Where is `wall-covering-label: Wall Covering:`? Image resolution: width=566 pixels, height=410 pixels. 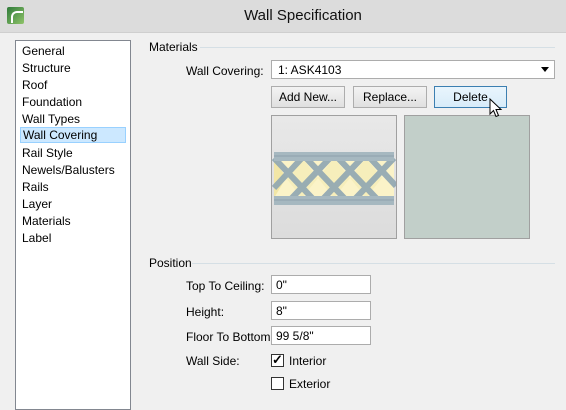 wall-covering-label: Wall Covering: is located at coordinates (225, 71).